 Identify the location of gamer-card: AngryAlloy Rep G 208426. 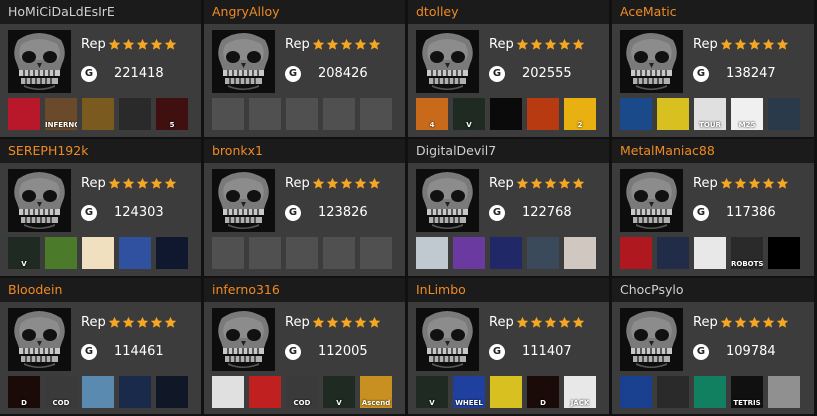
(304, 68).